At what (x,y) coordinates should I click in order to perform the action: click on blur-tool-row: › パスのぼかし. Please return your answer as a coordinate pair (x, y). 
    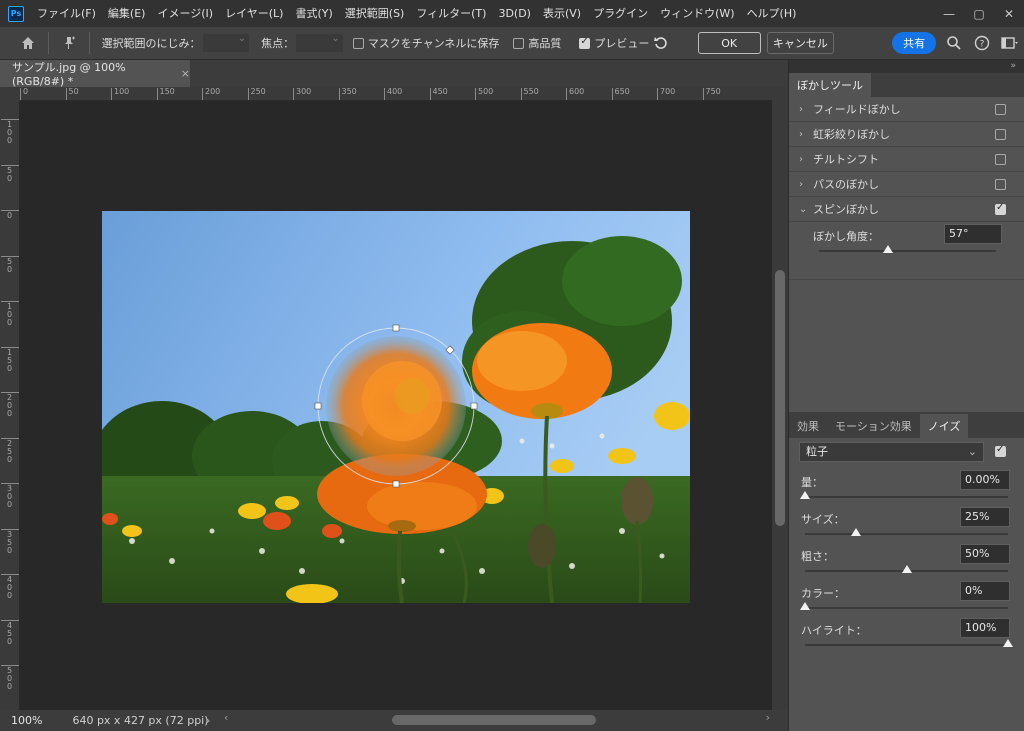
    Looking at the image, I should click on (906, 184).